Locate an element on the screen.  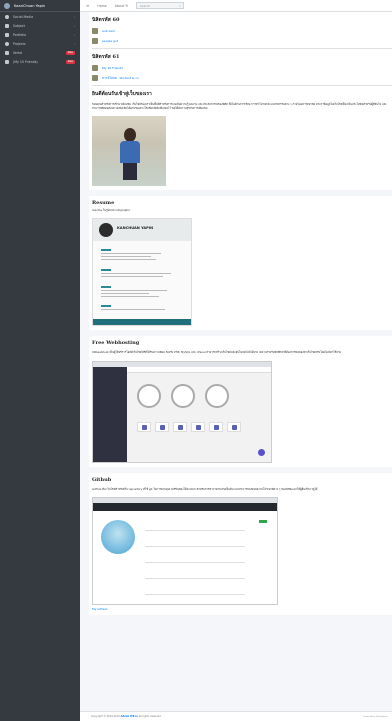
rights-text: All rights reserved. is located at coordinates (150, 716).